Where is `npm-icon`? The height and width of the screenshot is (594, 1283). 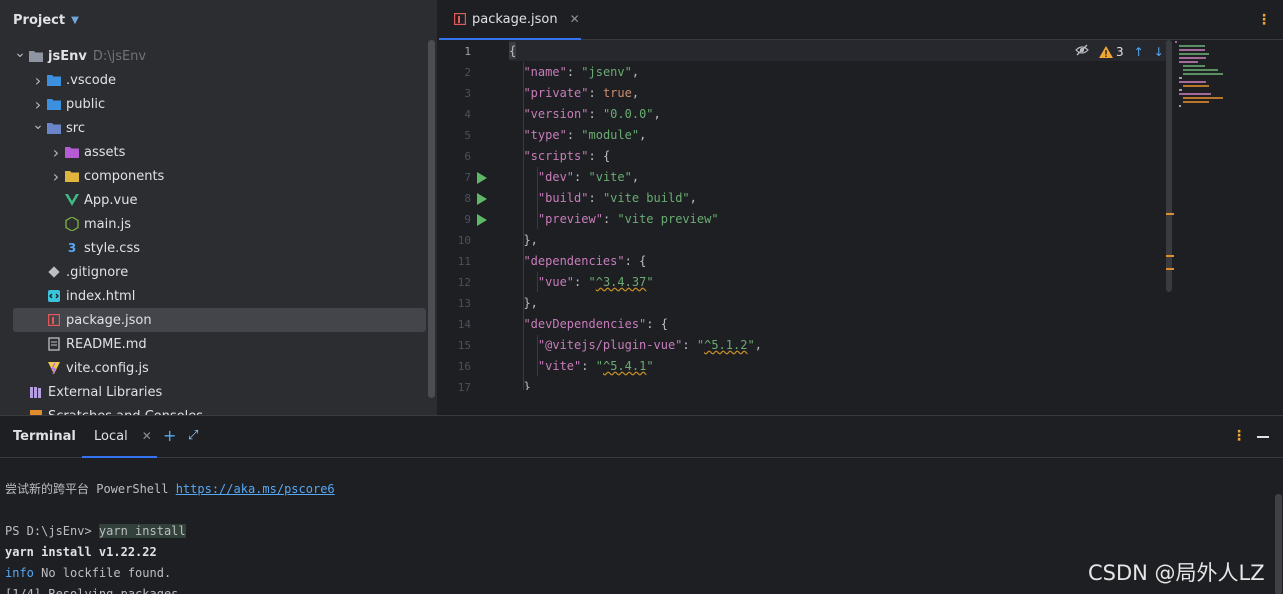
npm-icon is located at coordinates (54, 320).